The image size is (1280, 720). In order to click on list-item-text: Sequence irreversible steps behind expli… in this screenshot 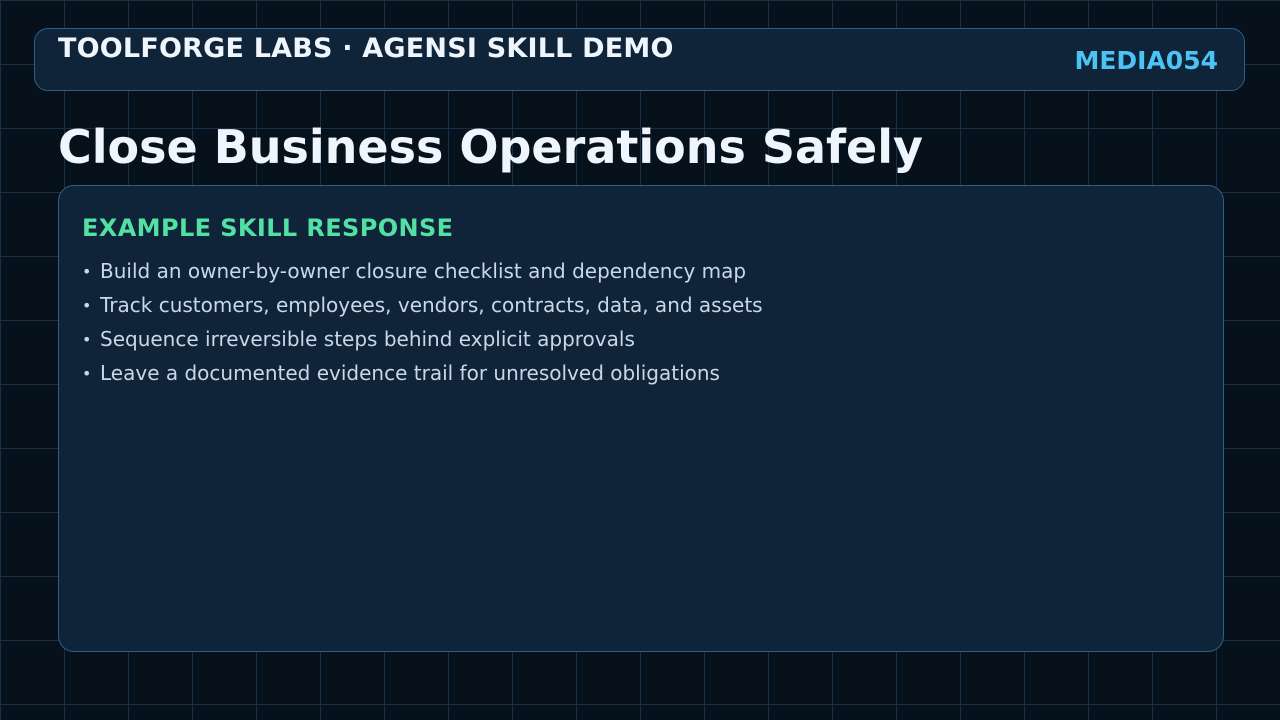, I will do `click(367, 339)`.